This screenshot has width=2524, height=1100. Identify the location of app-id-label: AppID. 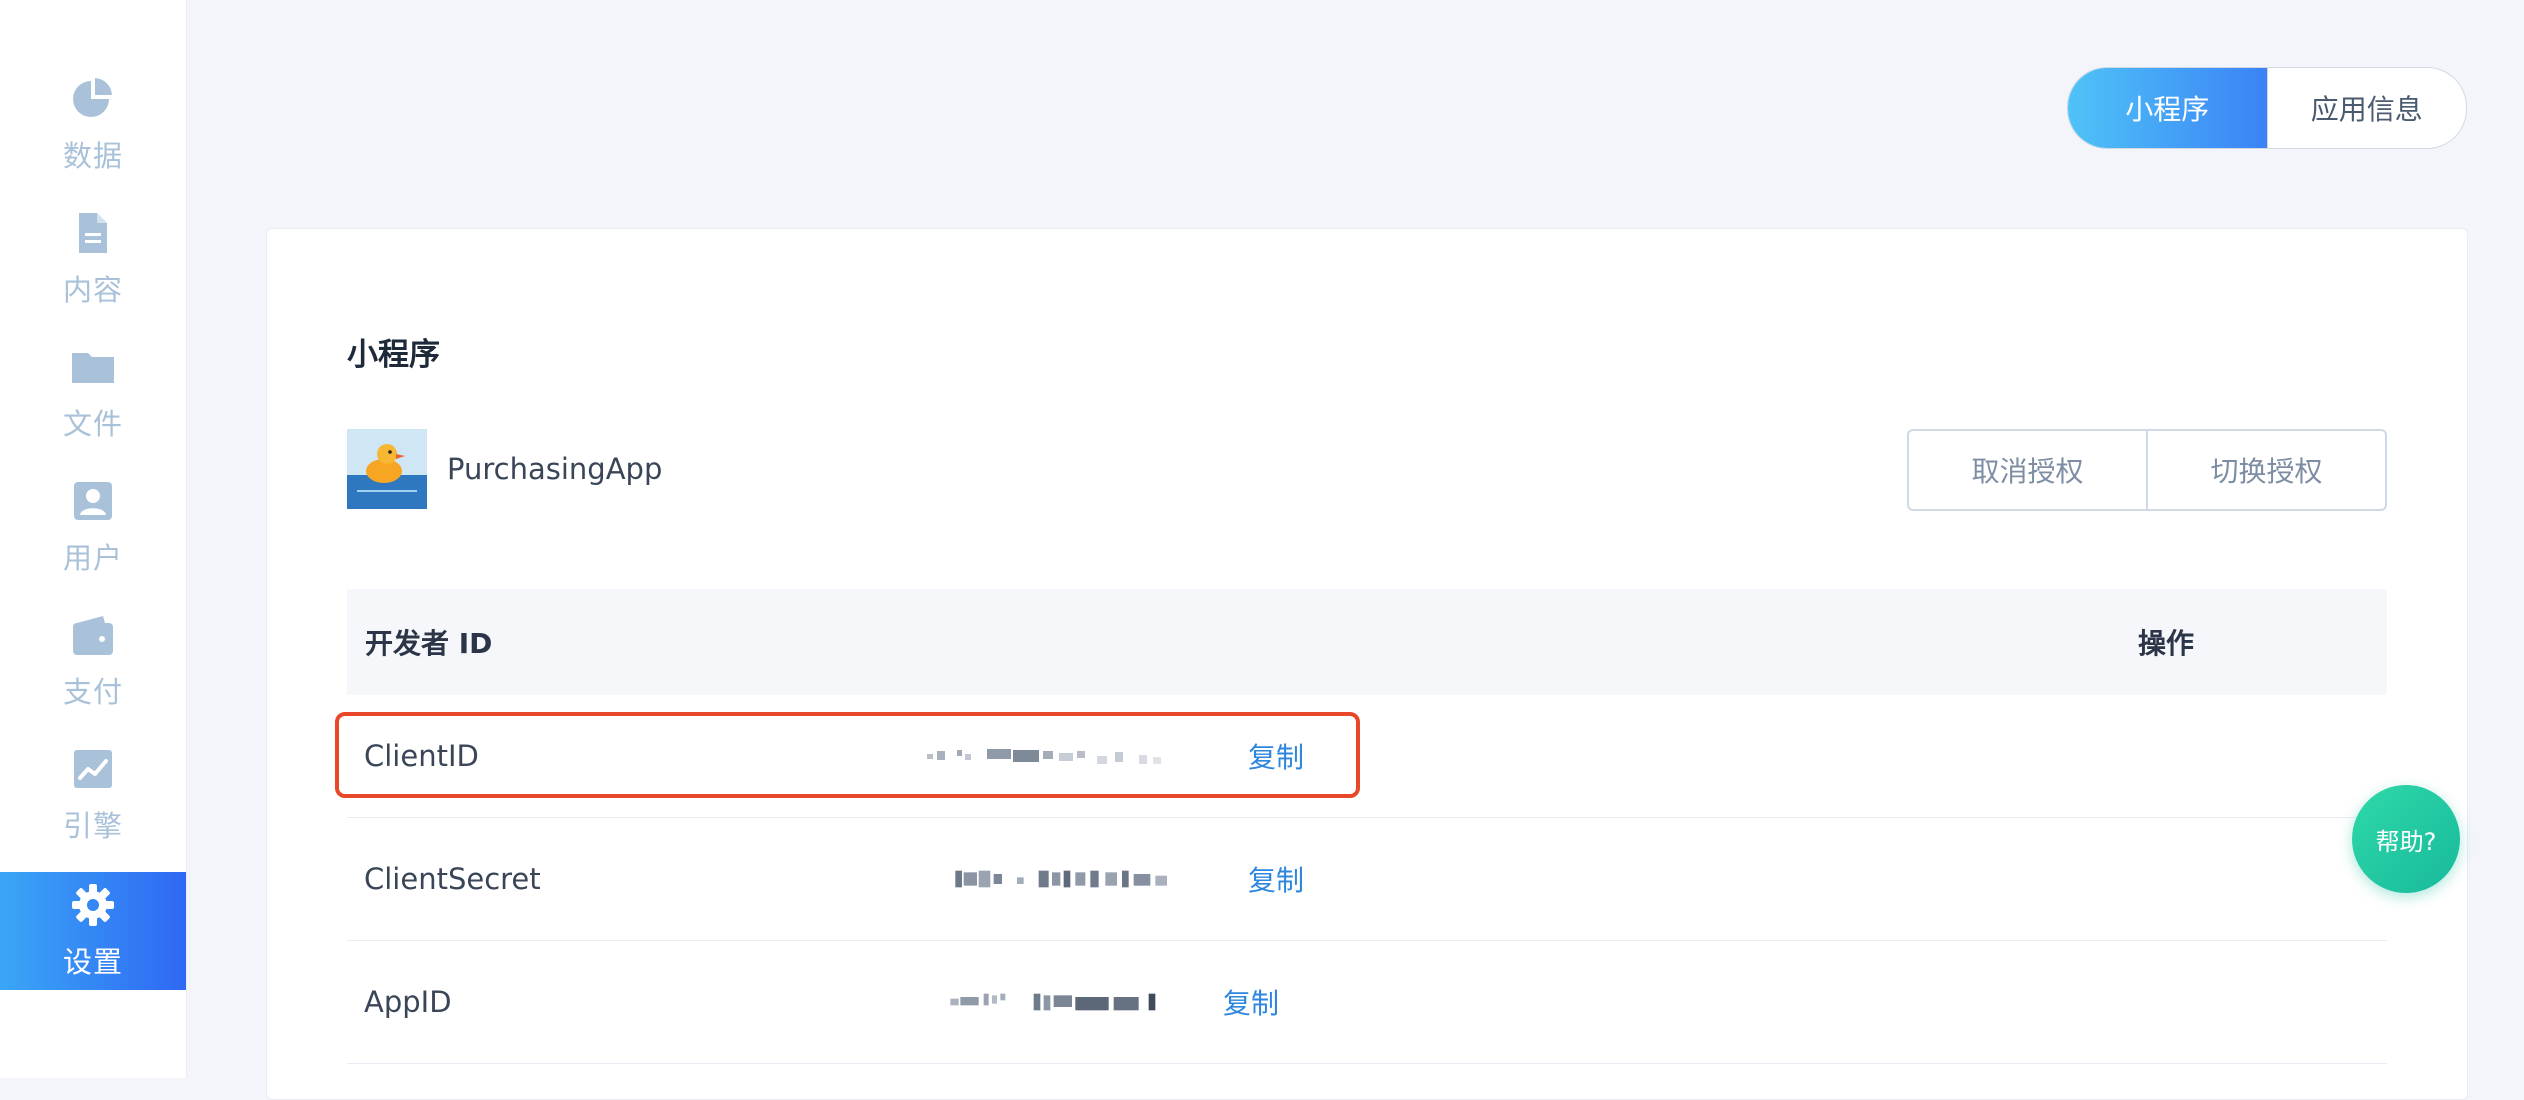
(408, 1002).